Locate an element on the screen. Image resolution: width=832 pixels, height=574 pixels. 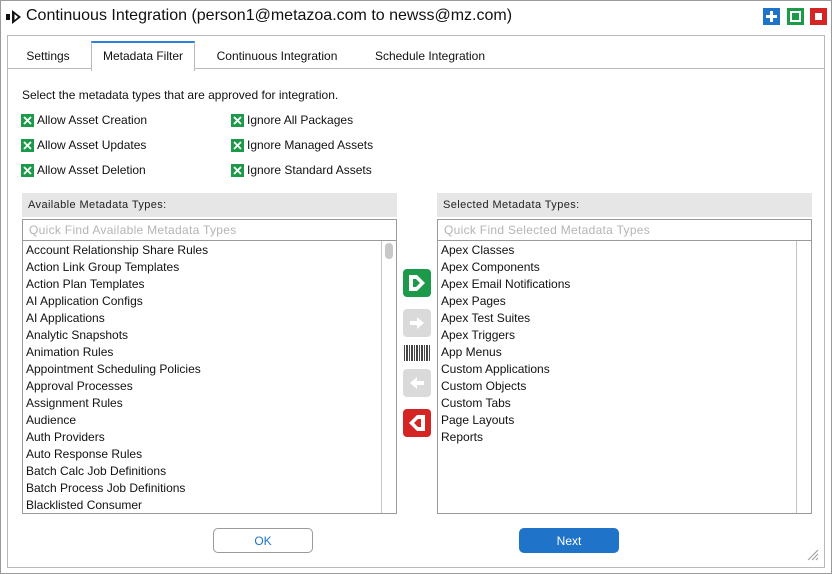
list-item: Appointment Scheduling Policies is located at coordinates (117, 370).